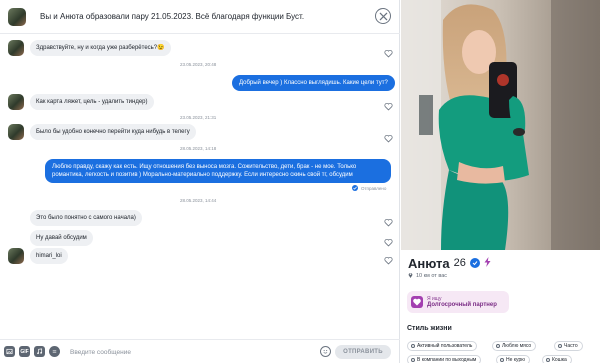 The width and height of the screenshot is (600, 363). I want to click on lifestyle-chip: Люблю мясо, so click(514, 346).